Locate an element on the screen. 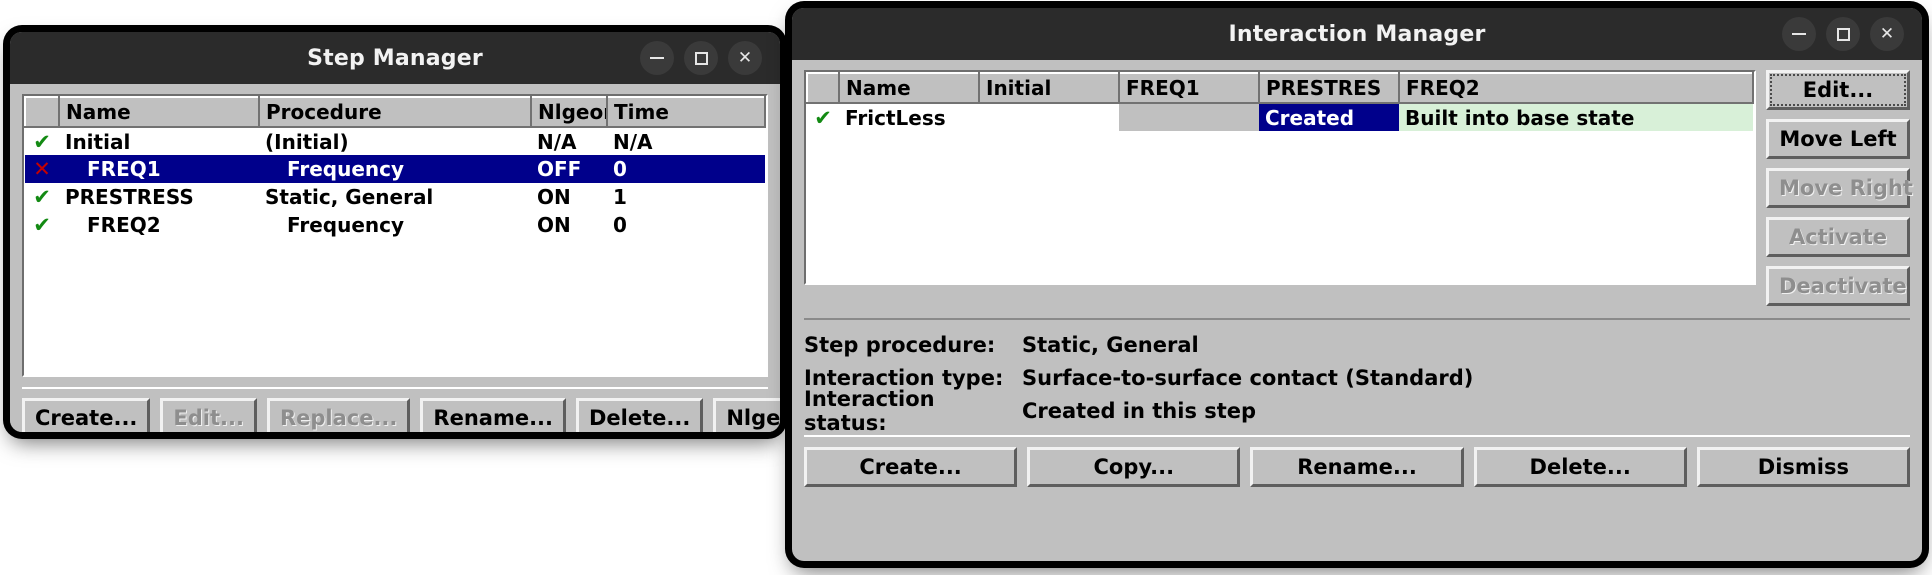  table-row: ✕ FREQ1 Frequency OFF 0 is located at coordinates (395, 169).